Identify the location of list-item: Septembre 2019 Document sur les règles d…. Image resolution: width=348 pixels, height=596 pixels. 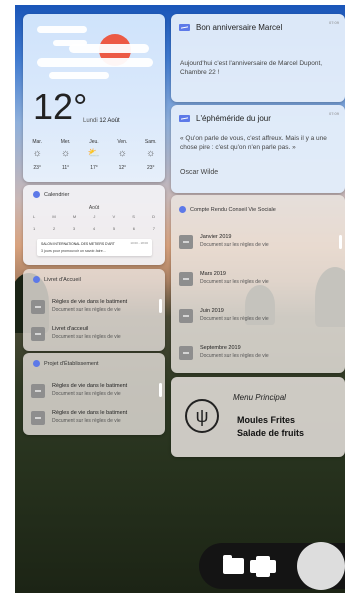
(258, 354).